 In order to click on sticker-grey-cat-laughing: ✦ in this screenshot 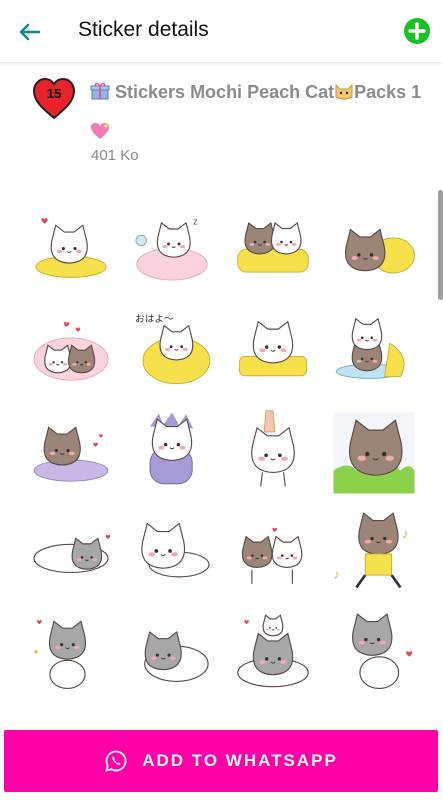, I will do `click(70, 654)`.